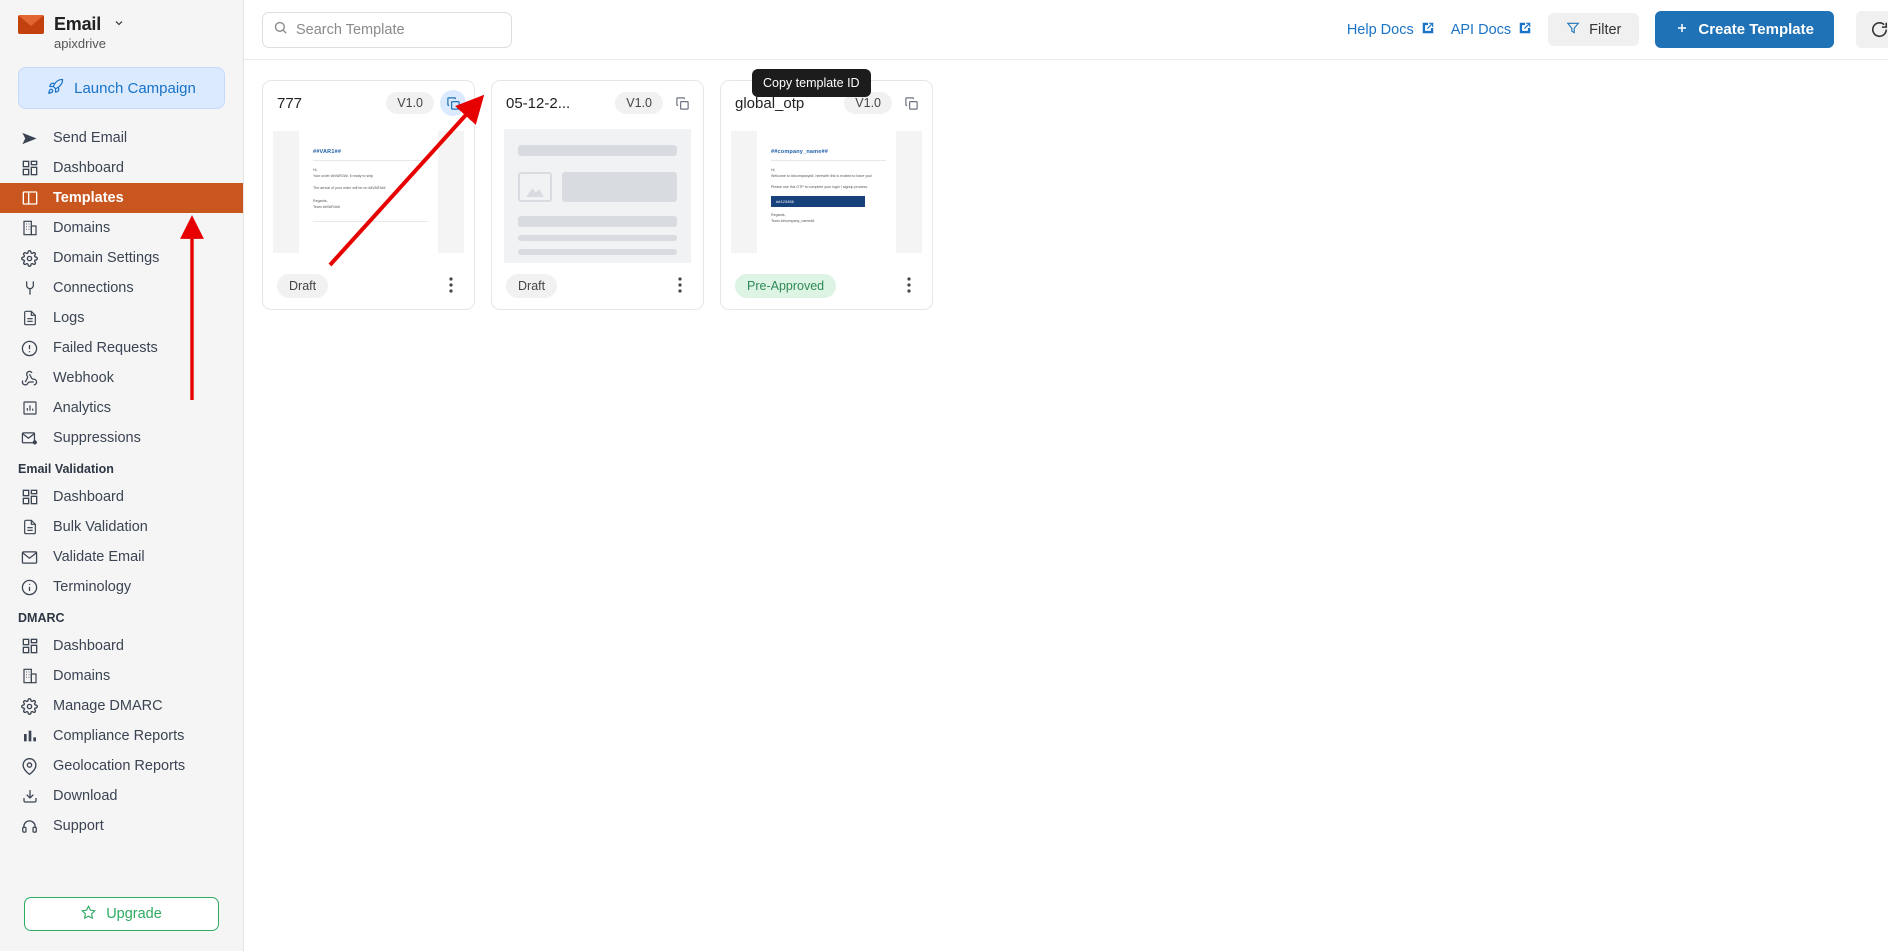  What do you see at coordinates (121, 706) in the screenshot?
I see `sidebar-item-manage-dmarc: Manage DMARC` at bounding box center [121, 706].